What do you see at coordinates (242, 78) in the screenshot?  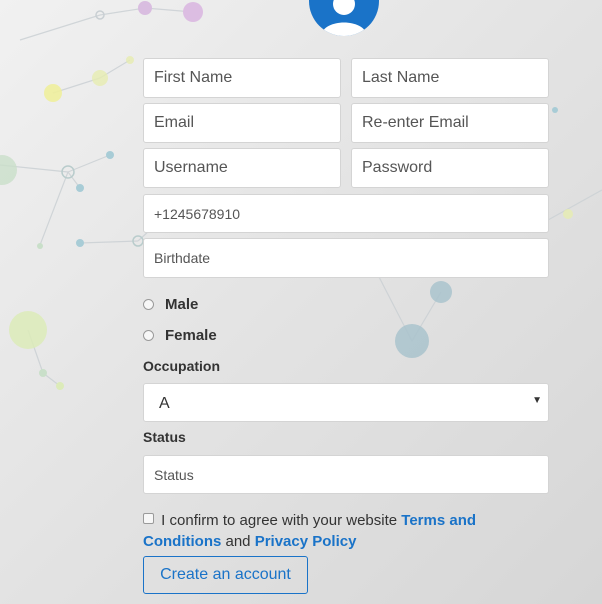 I see `first-name-input` at bounding box center [242, 78].